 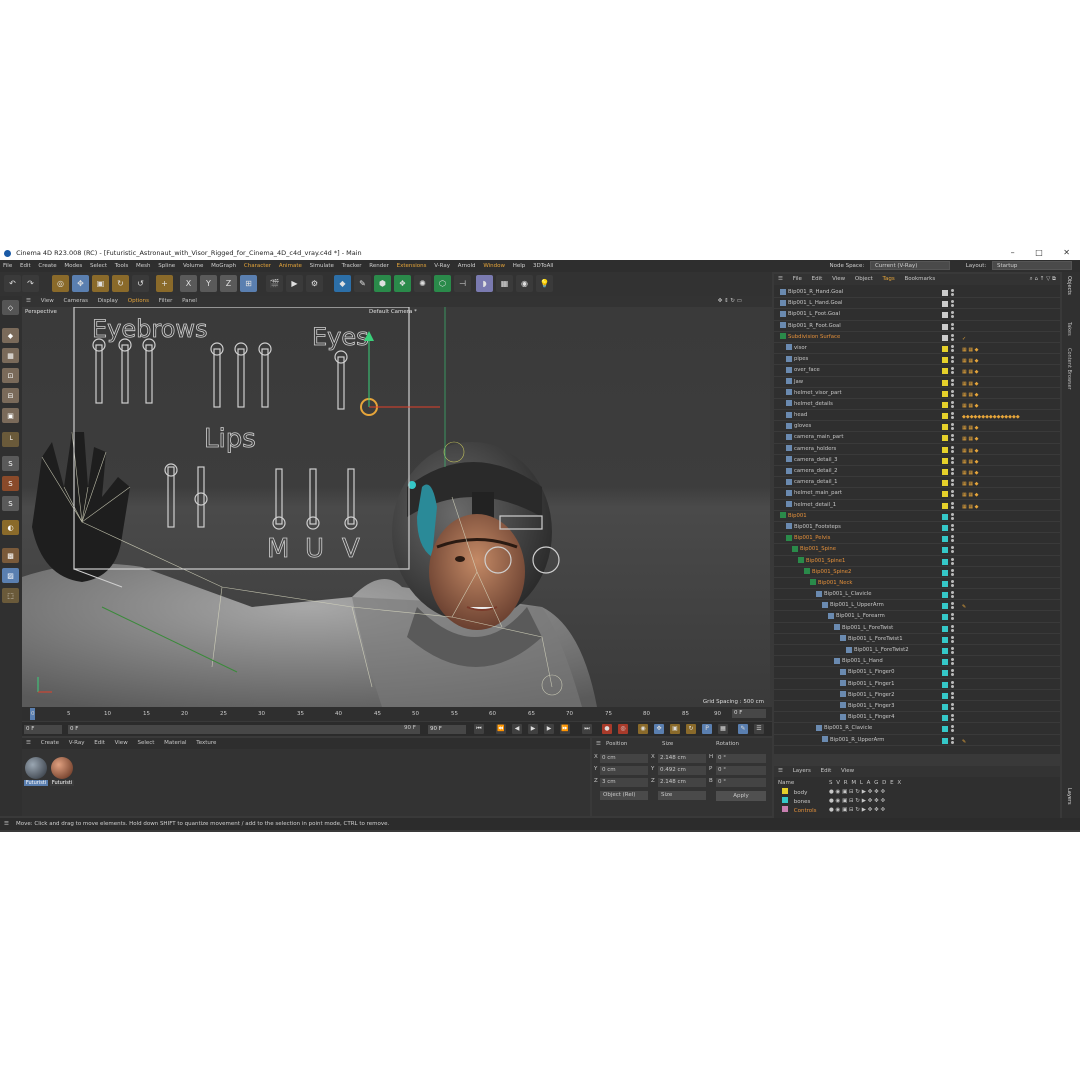 What do you see at coordinates (917, 472) in the screenshot?
I see `object-row: camera_detail_2 ▦ ▦ ◆` at bounding box center [917, 472].